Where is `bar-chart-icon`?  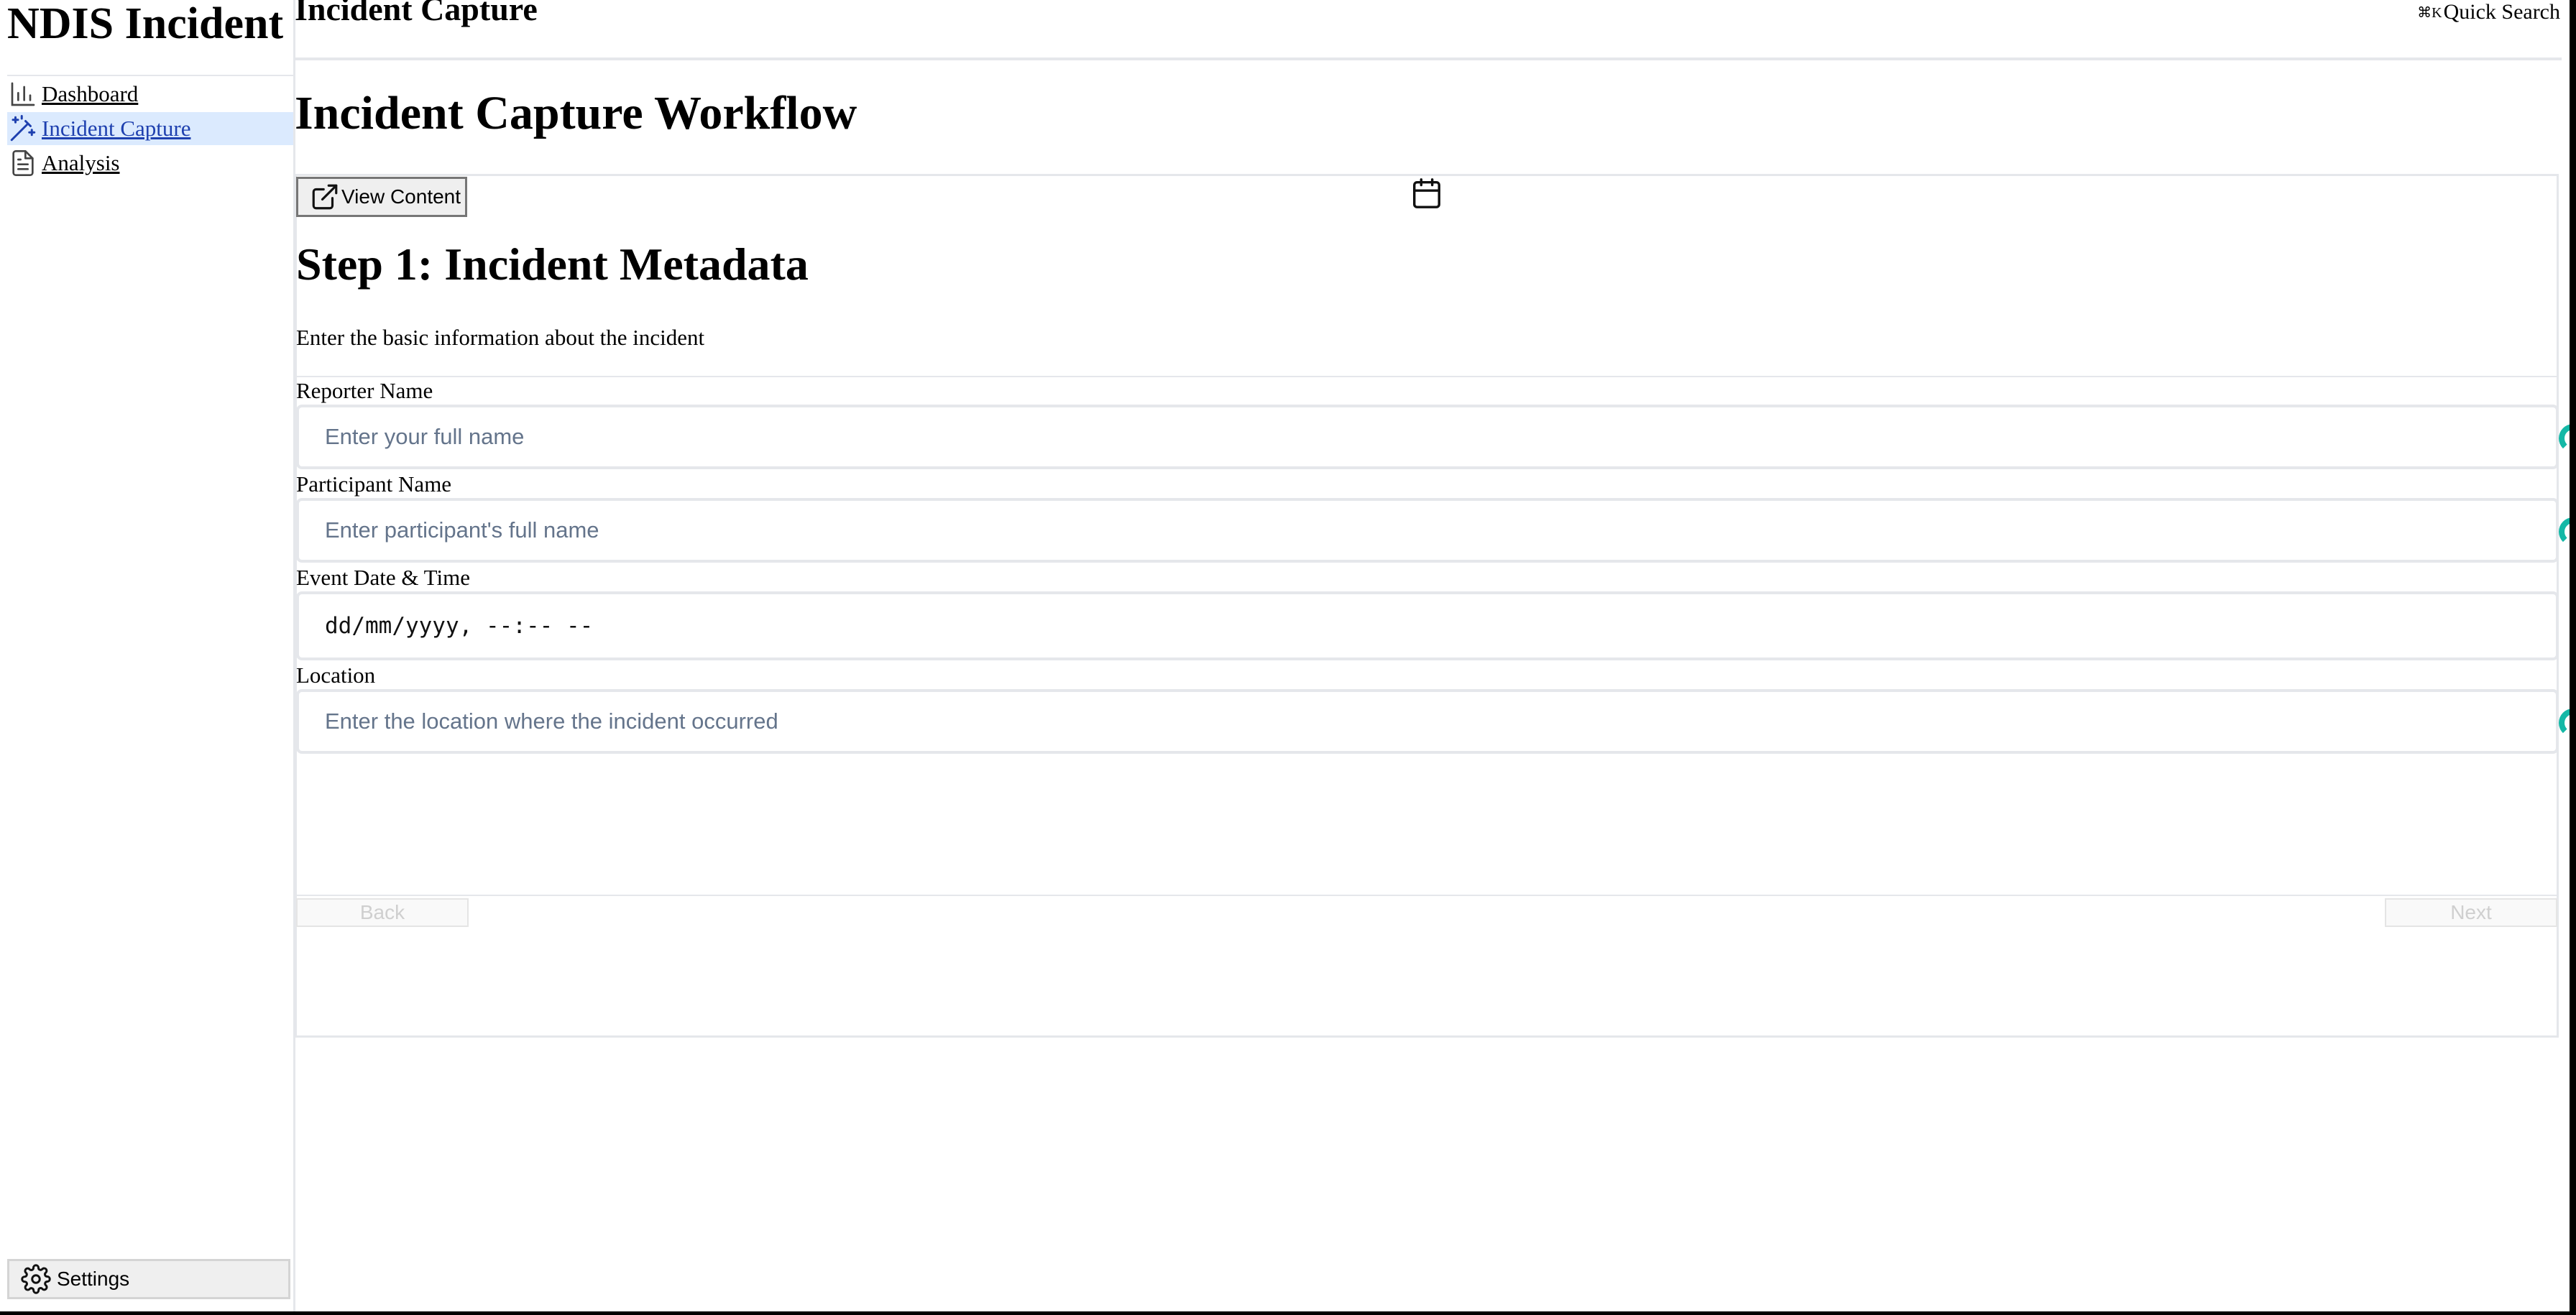 bar-chart-icon is located at coordinates (23, 94).